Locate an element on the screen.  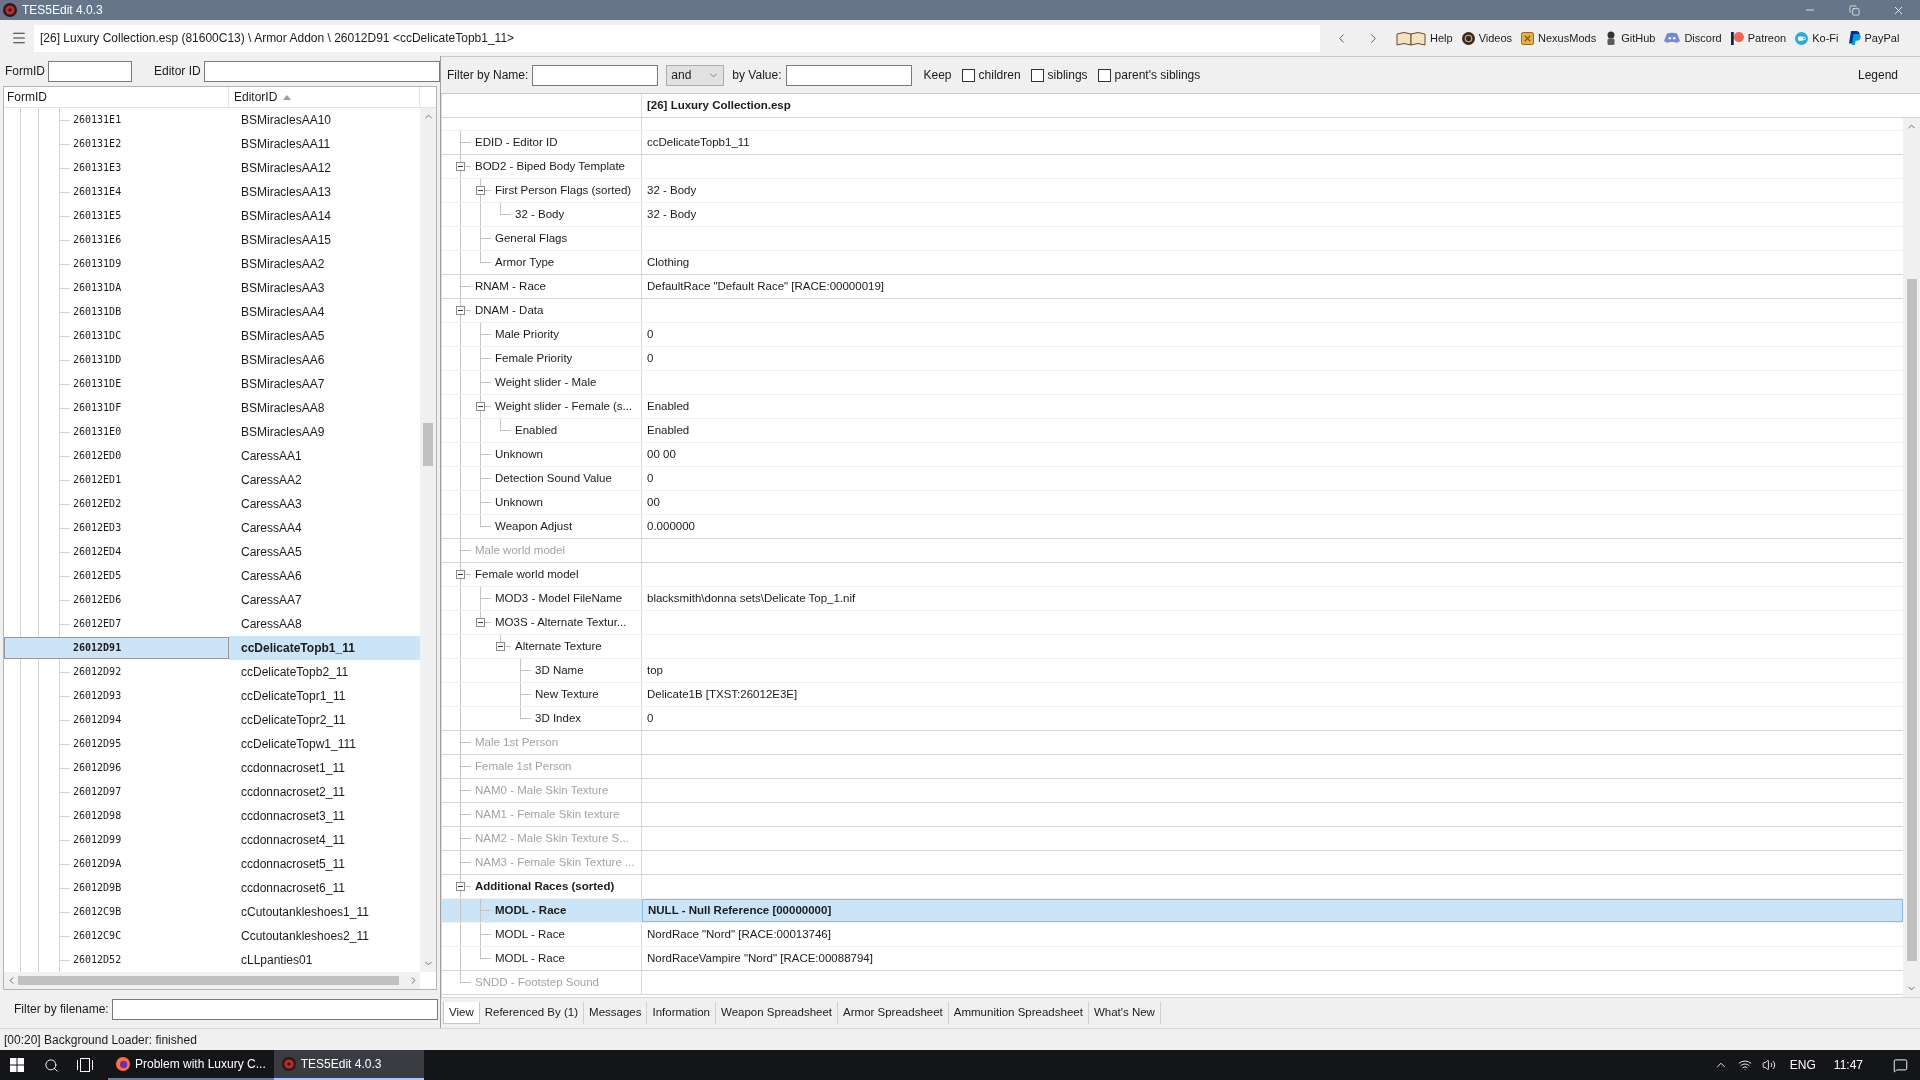
tab: Ammunition Spreadsheet is located at coordinates (1018, 1013).